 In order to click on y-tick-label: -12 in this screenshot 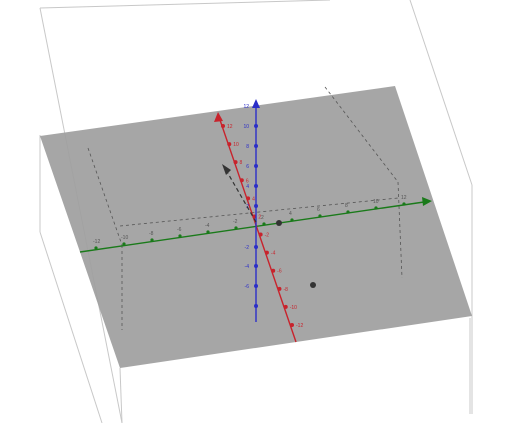, I will do `click(96, 242)`.